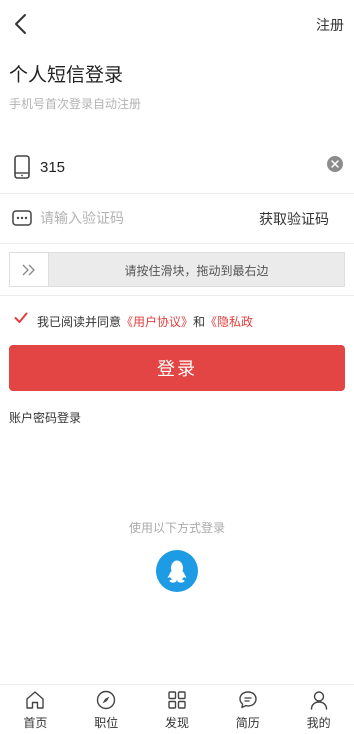  Describe the element at coordinates (45, 417) in the screenshot. I see `password-login-link: 账户密码登录` at that location.